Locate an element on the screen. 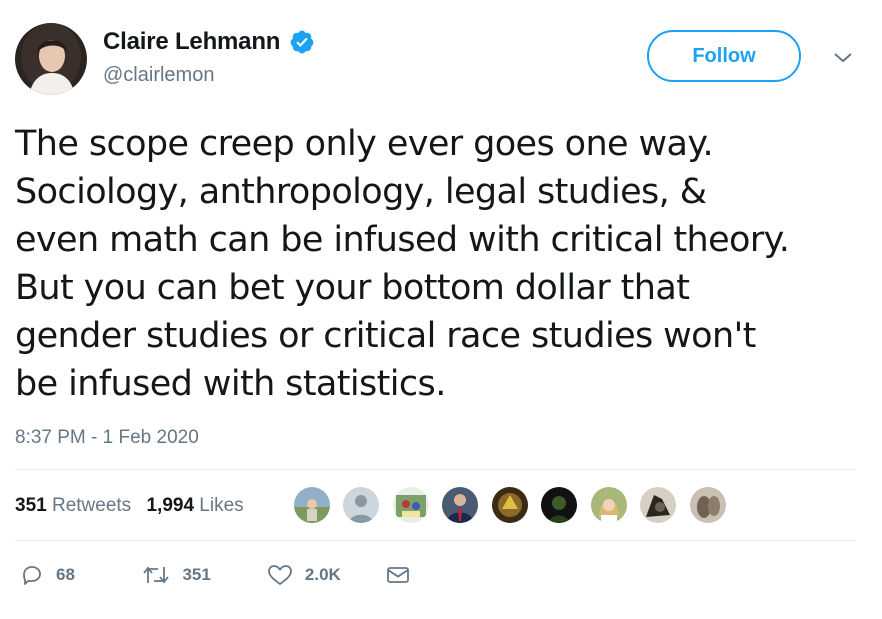  tweet-actions: 68 351 2.0K is located at coordinates (215, 575).